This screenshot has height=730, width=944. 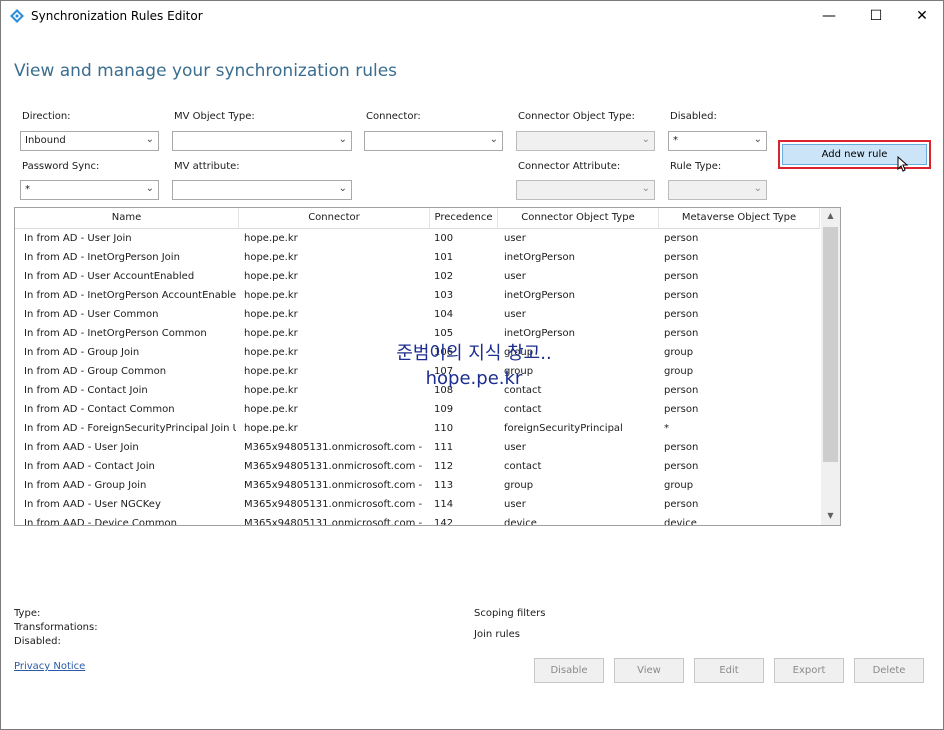 I want to click on view-button: View, so click(x=649, y=670).